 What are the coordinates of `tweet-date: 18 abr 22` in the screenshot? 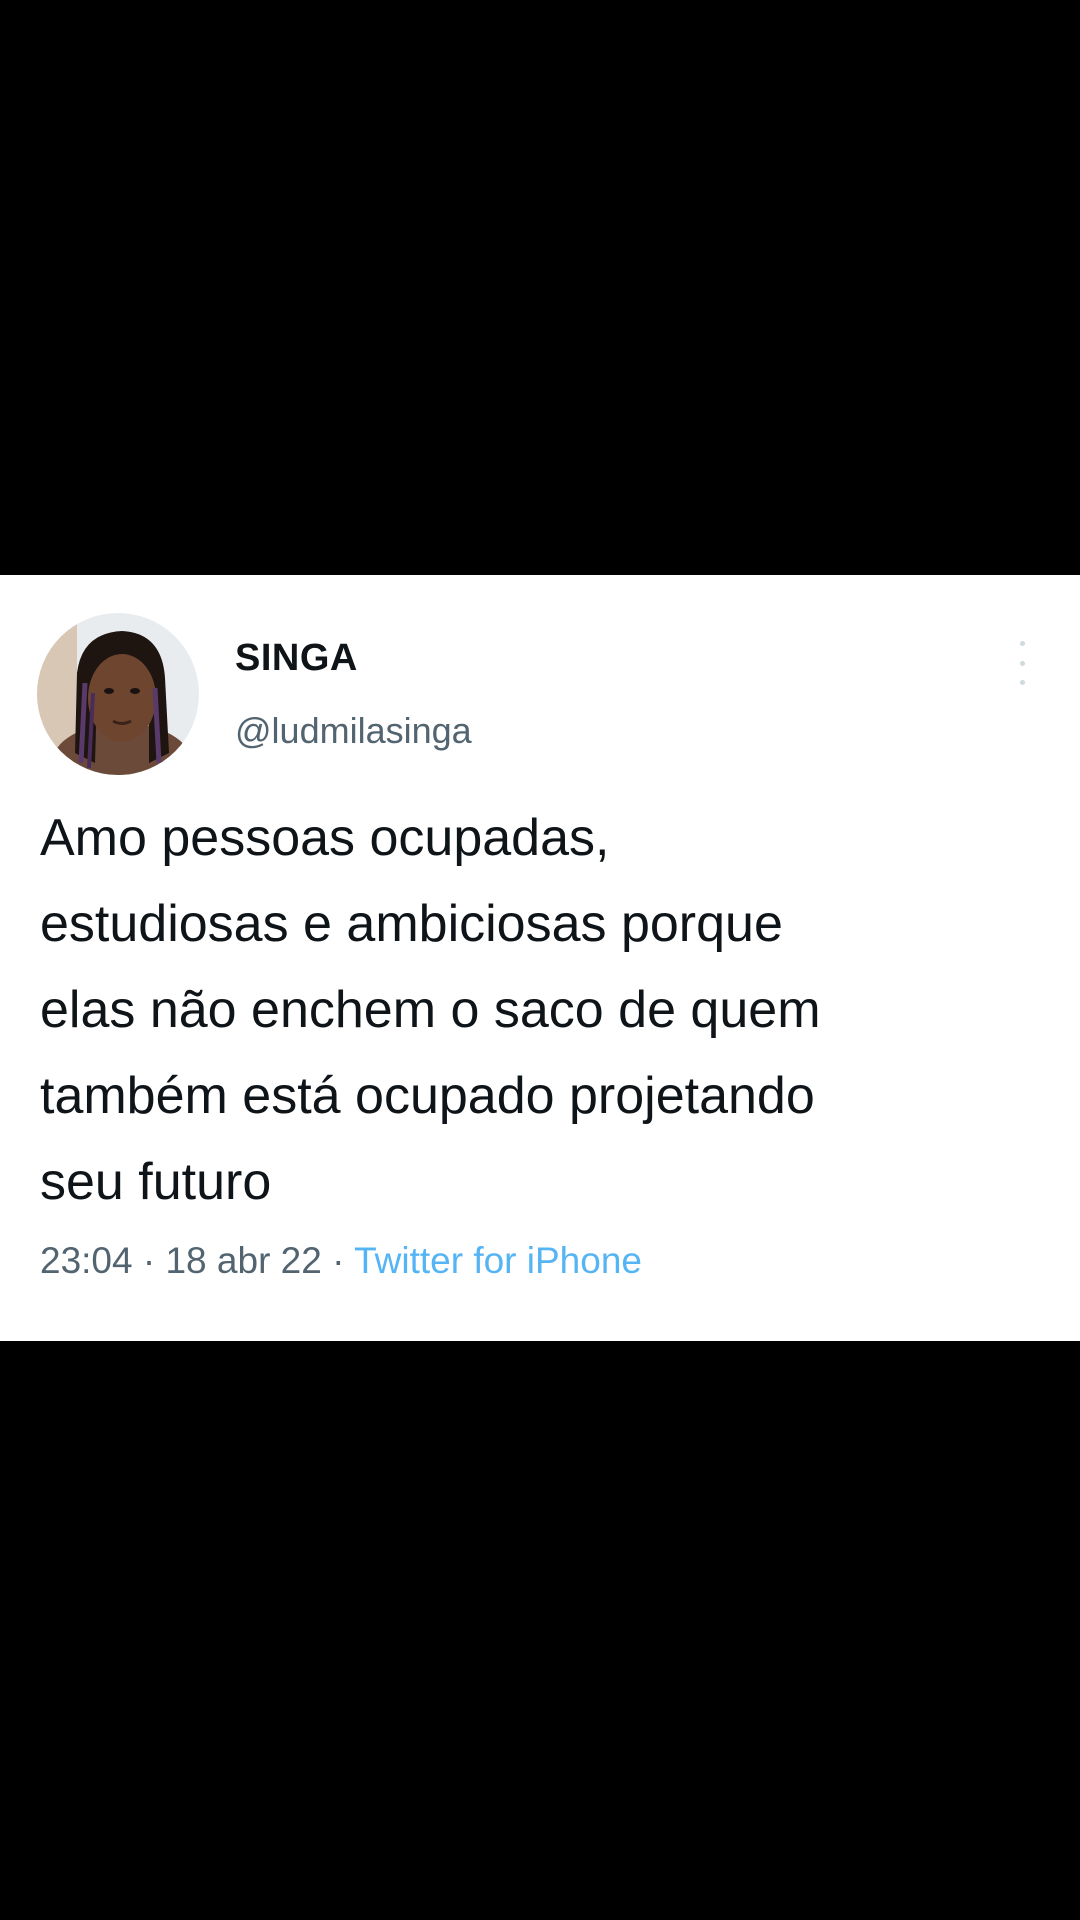 It's located at (243, 1260).